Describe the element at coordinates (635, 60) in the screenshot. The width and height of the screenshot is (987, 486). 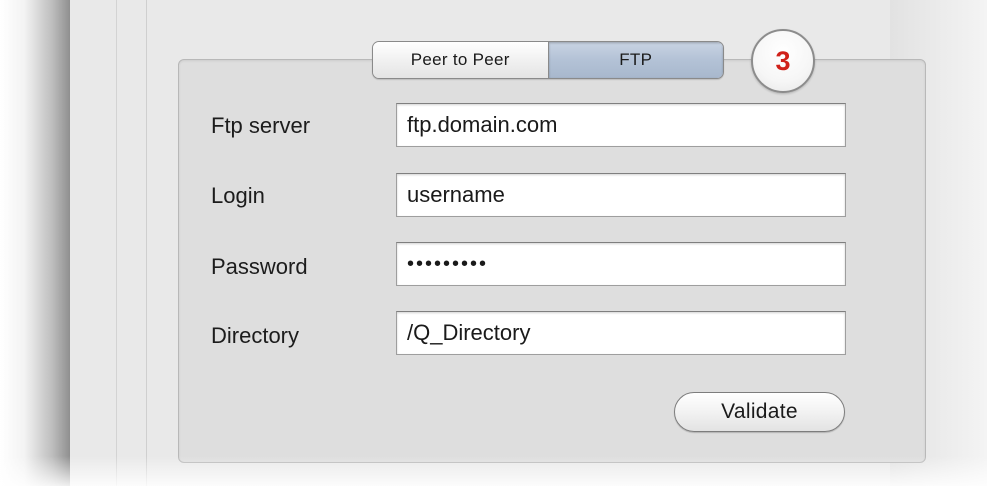
I see `segment-ftp: FTP` at that location.